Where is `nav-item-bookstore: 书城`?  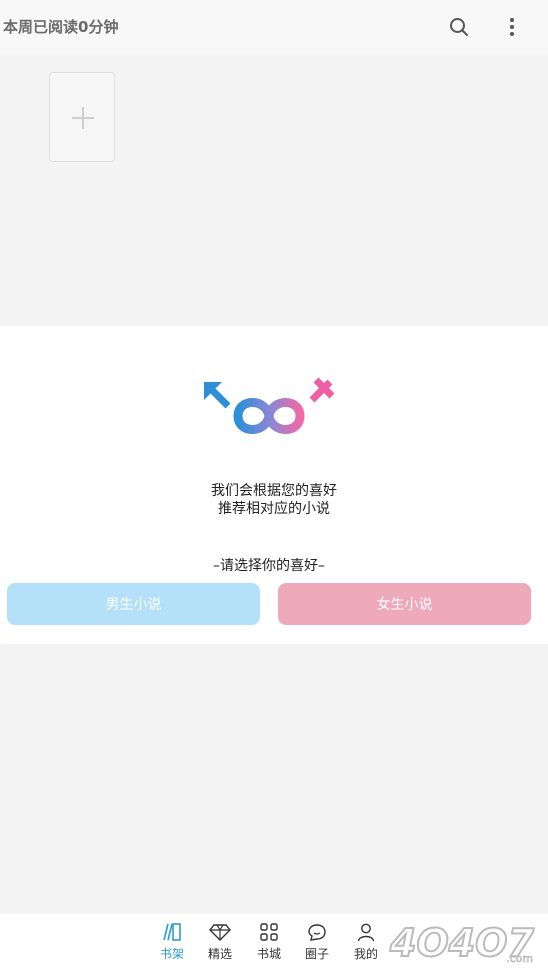
nav-item-bookstore: 书城 is located at coordinates (269, 942).